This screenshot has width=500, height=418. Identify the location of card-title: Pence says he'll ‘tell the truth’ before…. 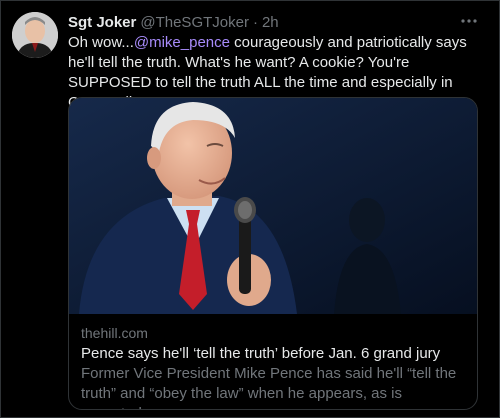
(273, 354).